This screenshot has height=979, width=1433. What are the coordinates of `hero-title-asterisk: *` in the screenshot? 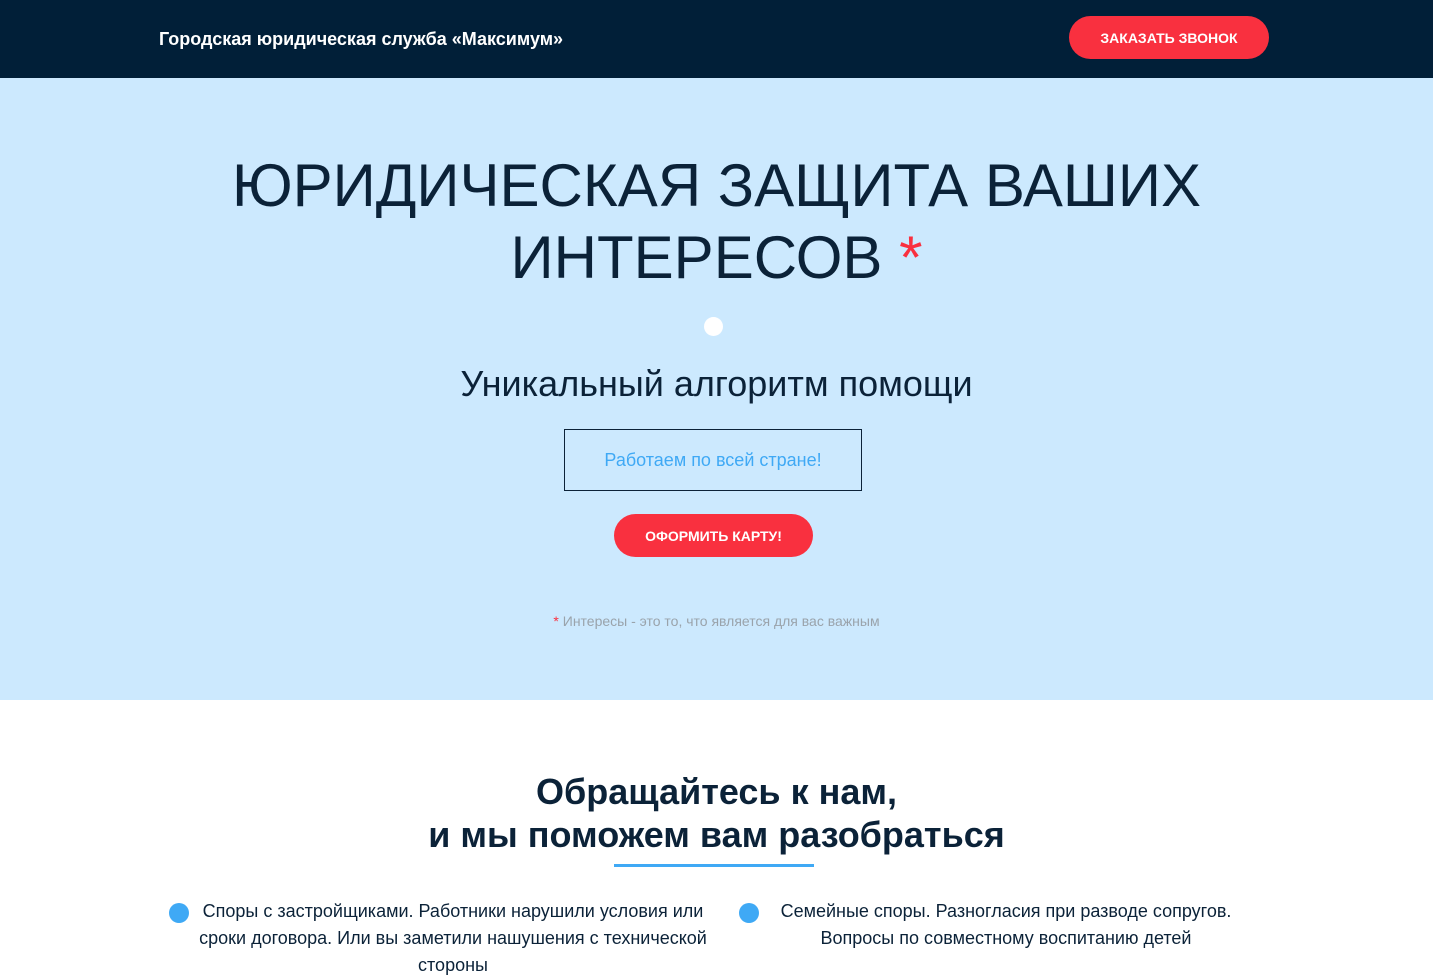 It's located at (911, 257).